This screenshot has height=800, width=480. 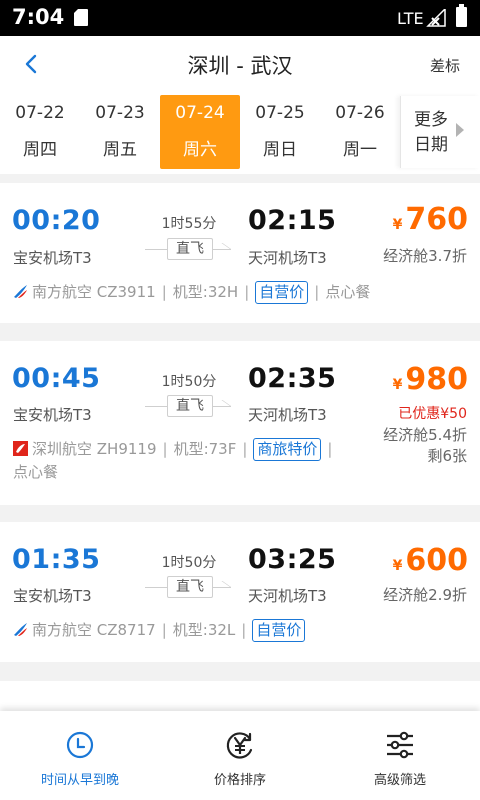 I want to click on bottom-toolbar: 时间从早到晚 价格排序 高级筛选, so click(x=240, y=755).